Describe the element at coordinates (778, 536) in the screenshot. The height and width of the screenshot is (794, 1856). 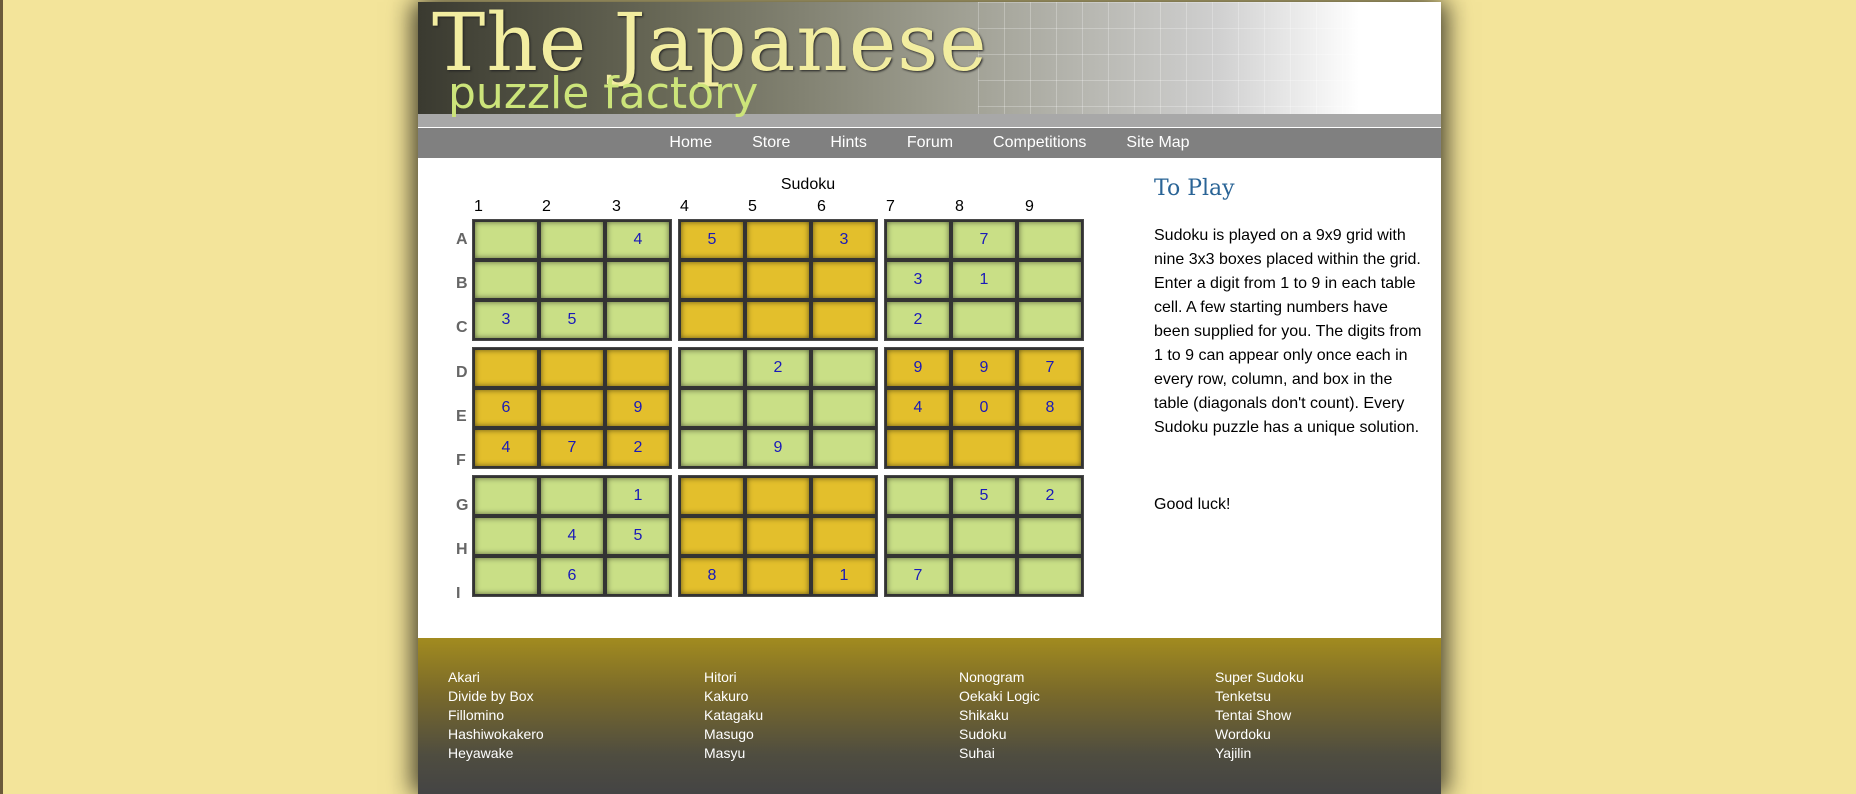
I see `sudoku-cell-H5` at that location.